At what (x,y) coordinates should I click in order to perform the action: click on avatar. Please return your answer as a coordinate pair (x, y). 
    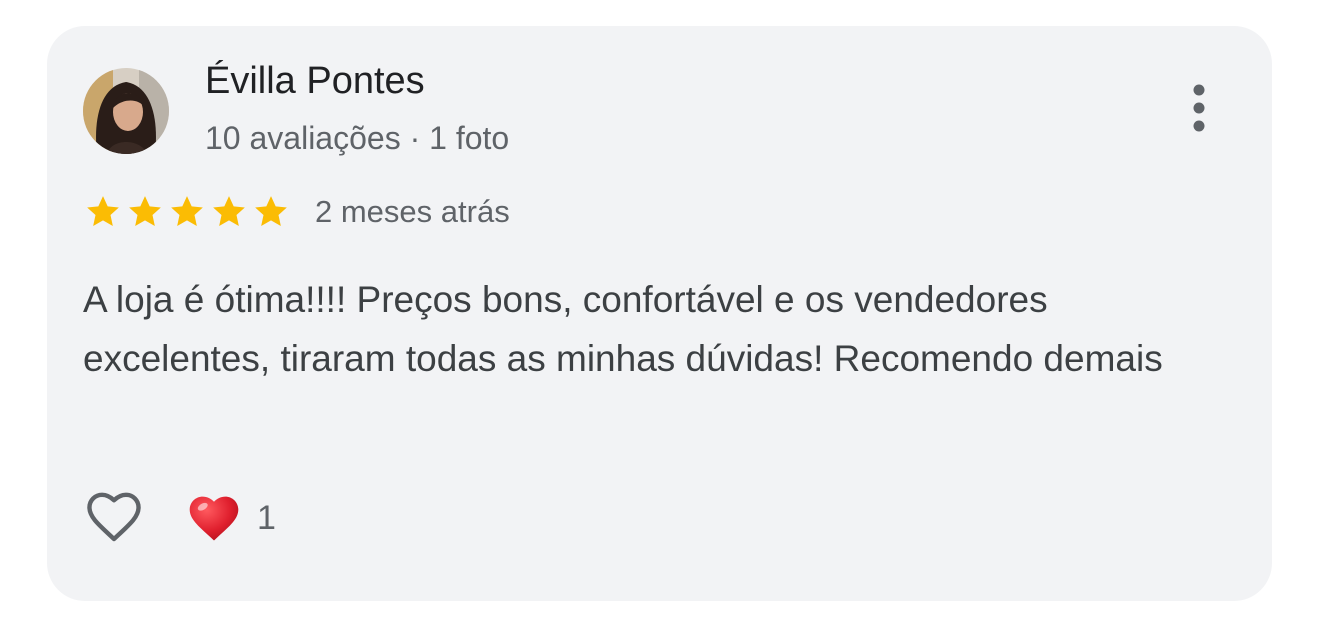
    Looking at the image, I should click on (126, 111).